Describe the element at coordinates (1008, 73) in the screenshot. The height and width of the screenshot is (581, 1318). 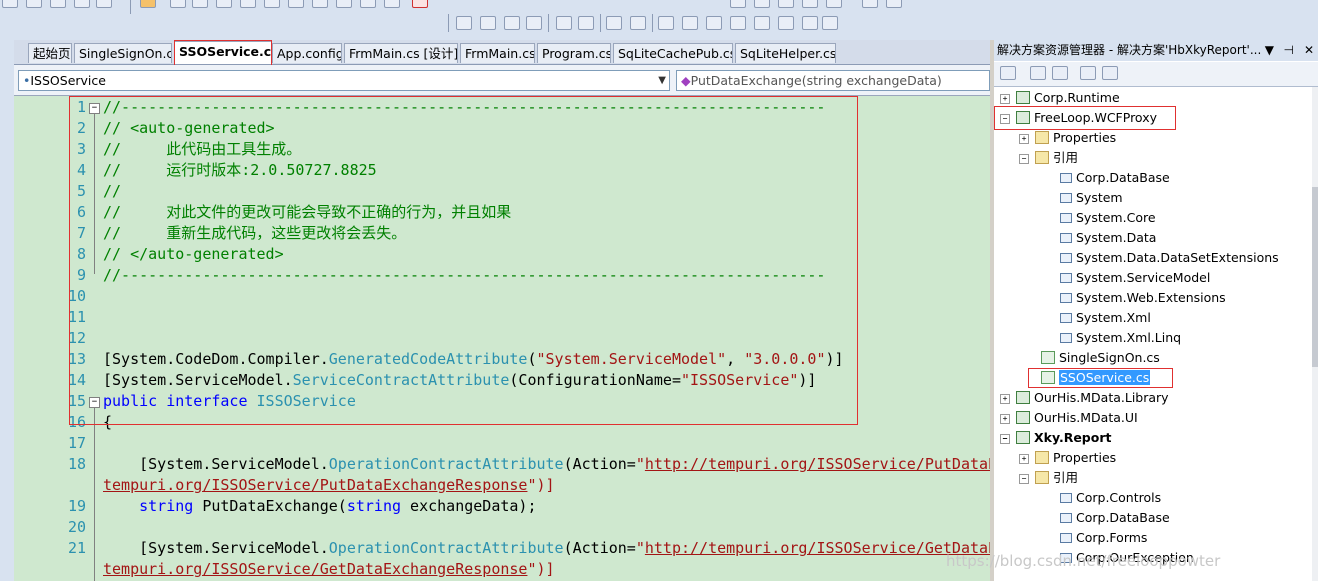
I see `properties-icon` at that location.